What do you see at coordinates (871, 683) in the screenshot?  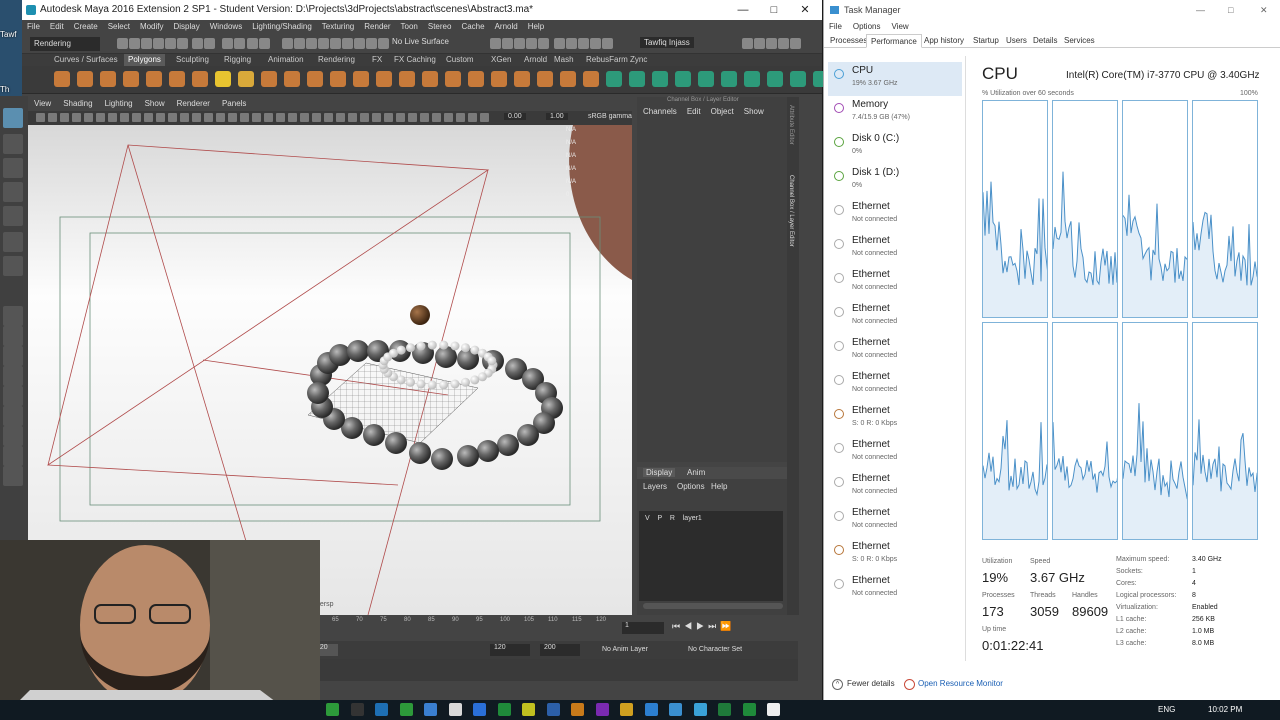 I see `fewer-details-link: Fewer details` at bounding box center [871, 683].